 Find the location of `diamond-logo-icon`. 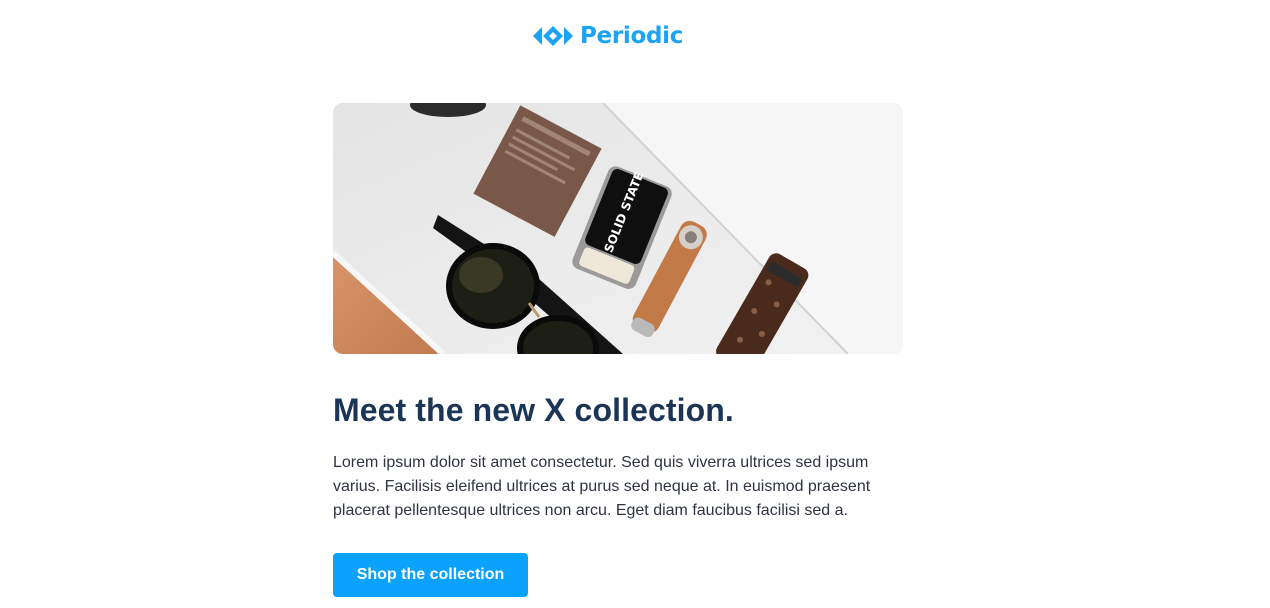

diamond-logo-icon is located at coordinates (553, 36).